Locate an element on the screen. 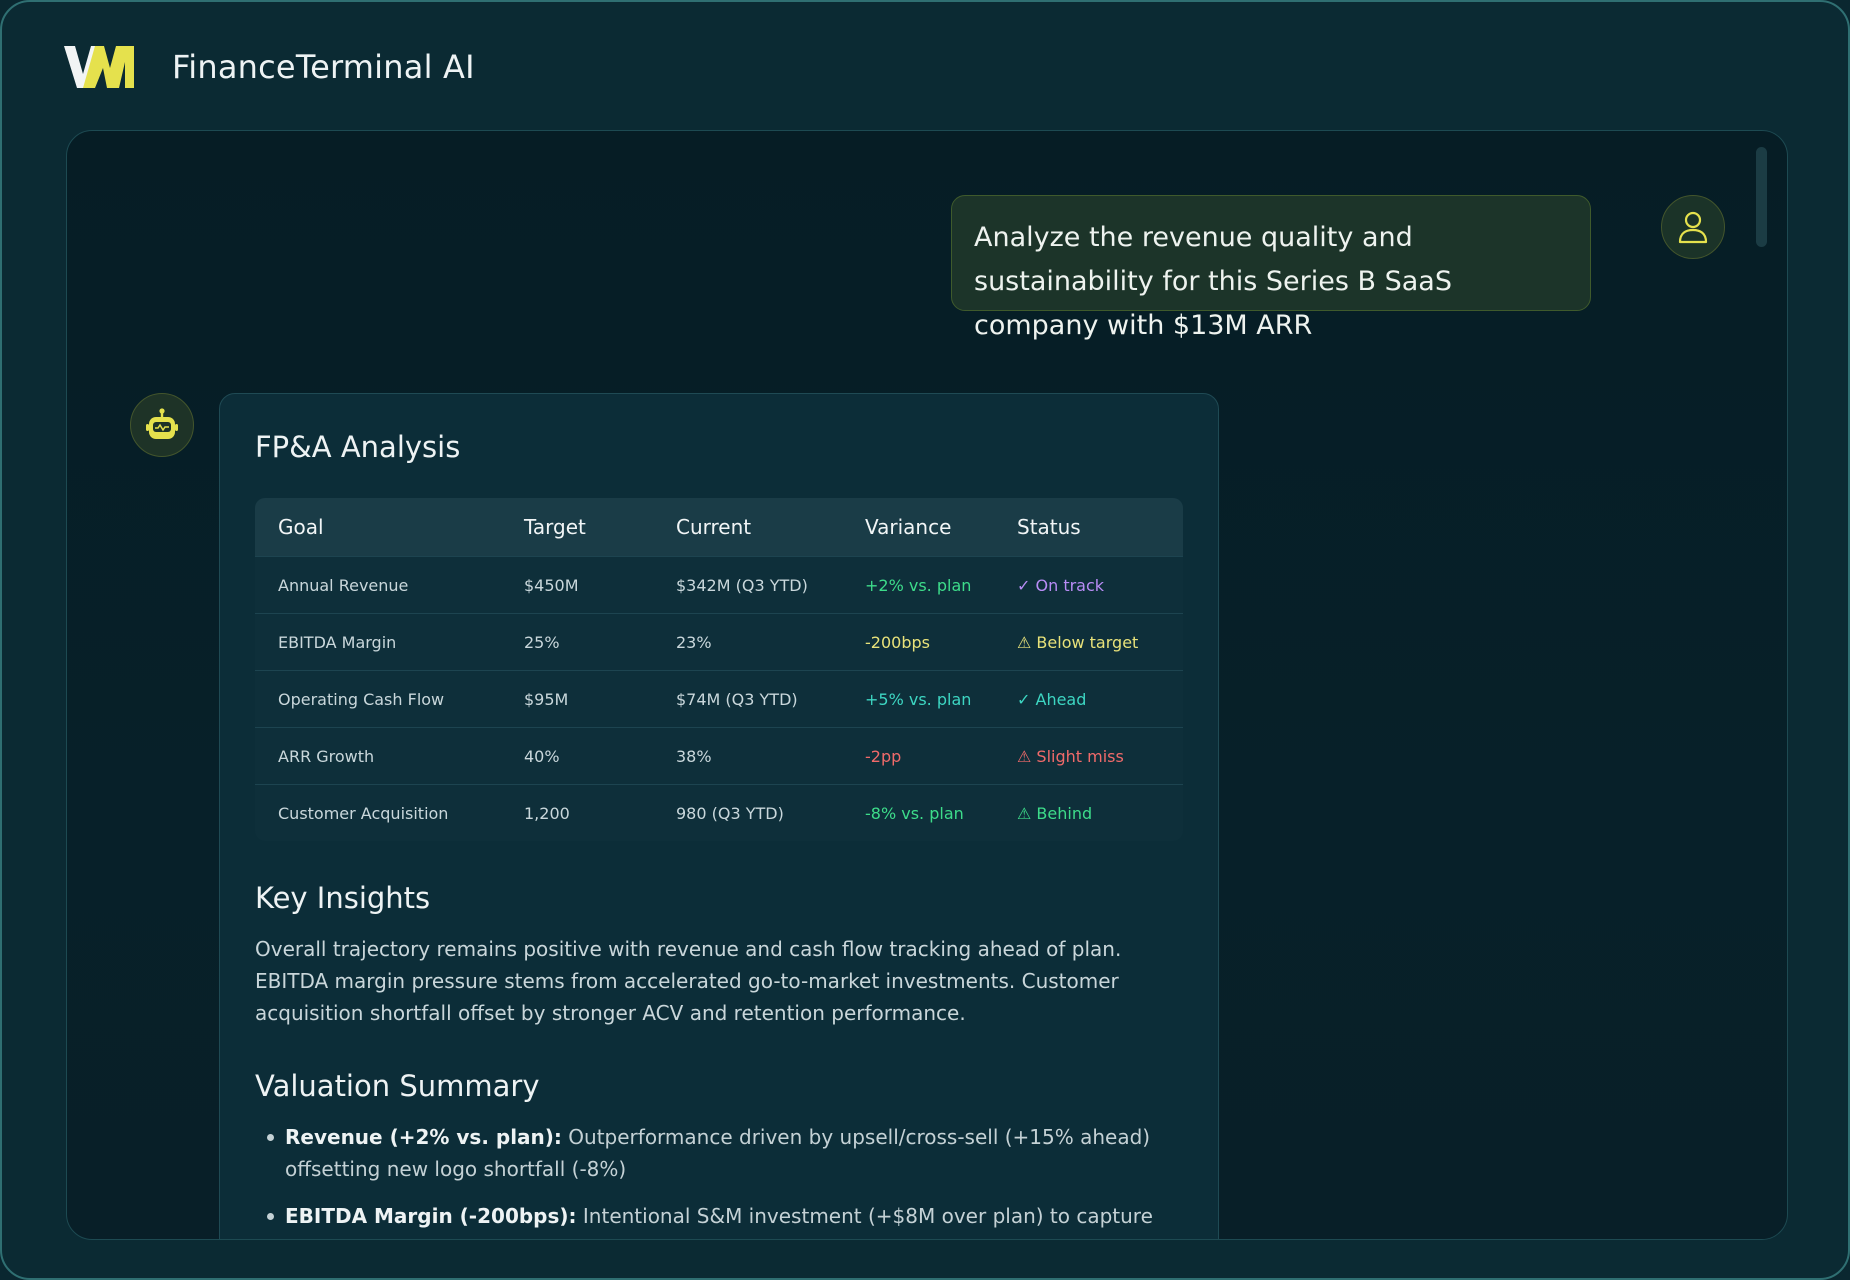  table-header-row: Goal Target Current Variance Status is located at coordinates (719, 527).